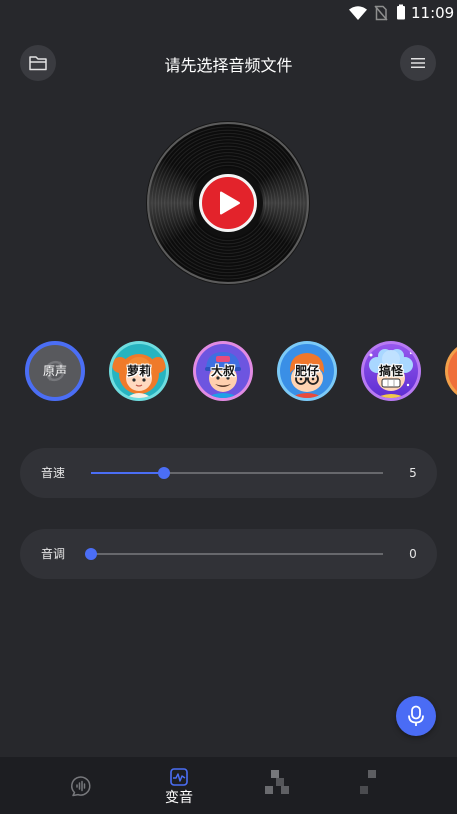  I want to click on speed-slider-thumb, so click(164, 473).